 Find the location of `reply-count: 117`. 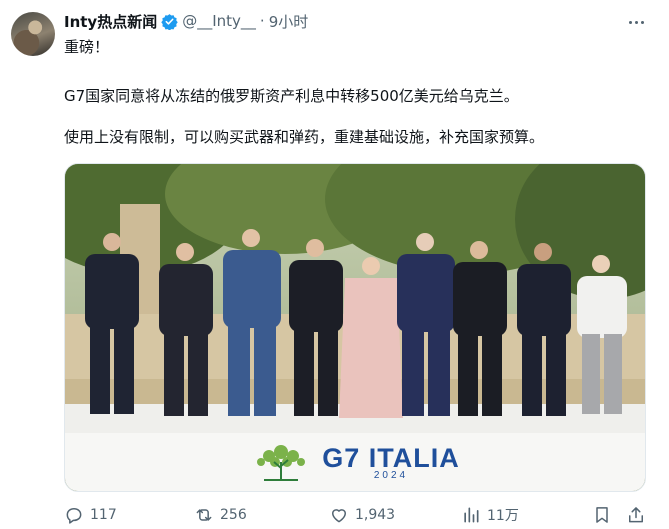

reply-count: 117 is located at coordinates (103, 515).